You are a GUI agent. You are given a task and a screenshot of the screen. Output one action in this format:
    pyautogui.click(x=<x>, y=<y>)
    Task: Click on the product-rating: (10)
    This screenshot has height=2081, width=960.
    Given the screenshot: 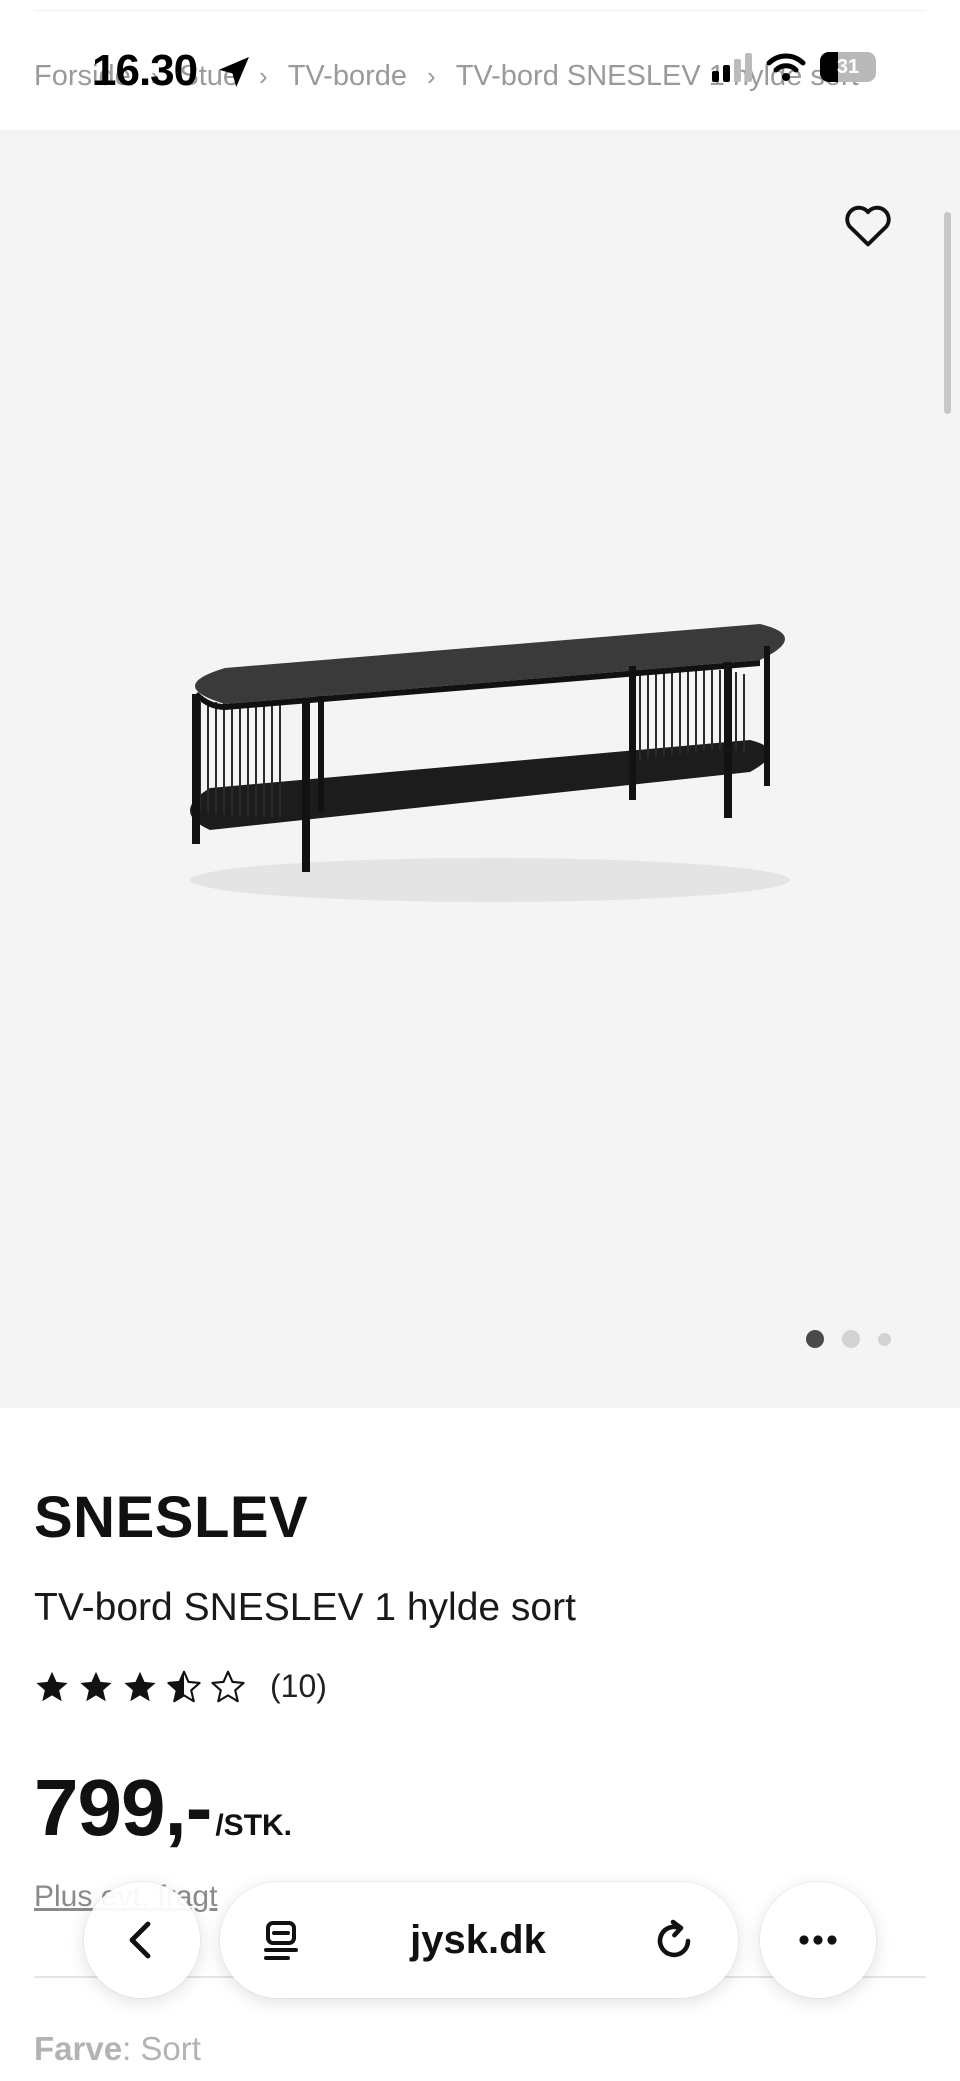 What is the action you would take?
    pyautogui.click(x=180, y=1686)
    